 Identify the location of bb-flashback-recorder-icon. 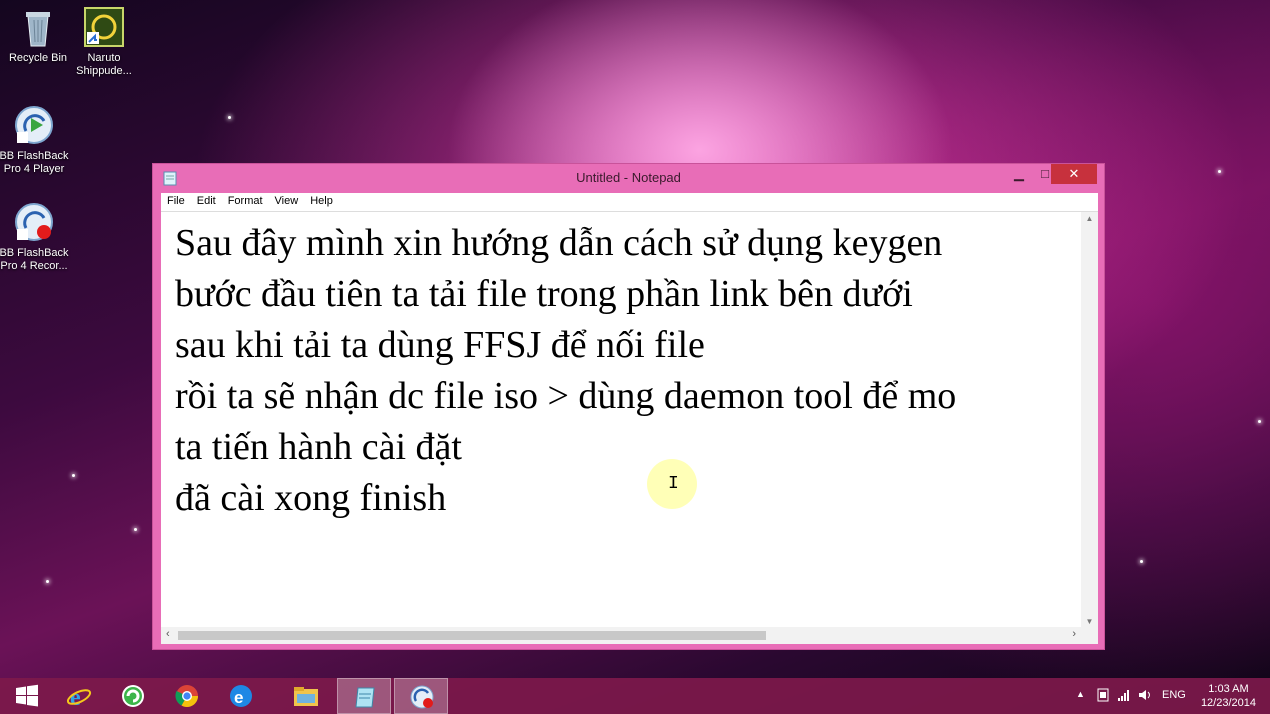
(34, 222).